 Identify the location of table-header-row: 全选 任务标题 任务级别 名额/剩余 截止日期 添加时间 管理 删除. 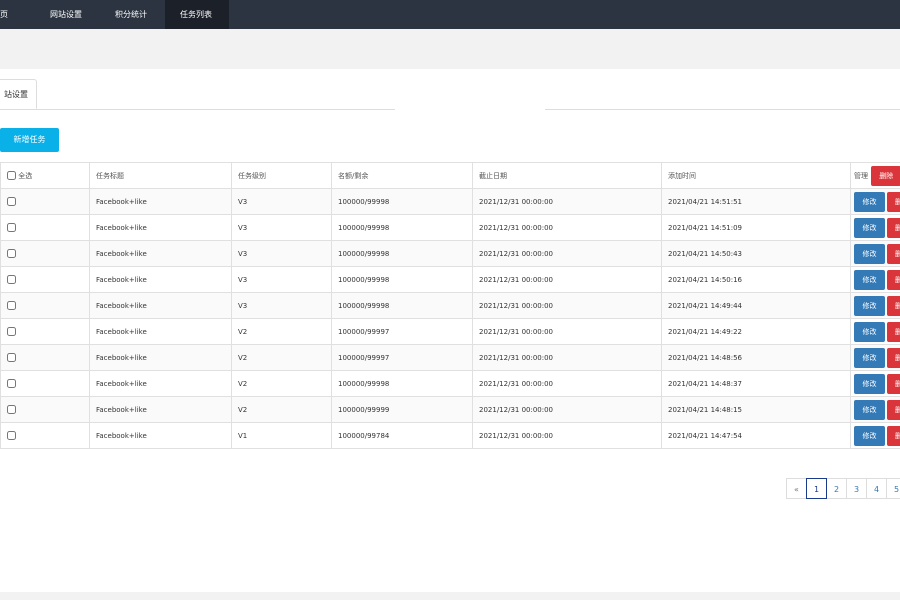
(450, 175).